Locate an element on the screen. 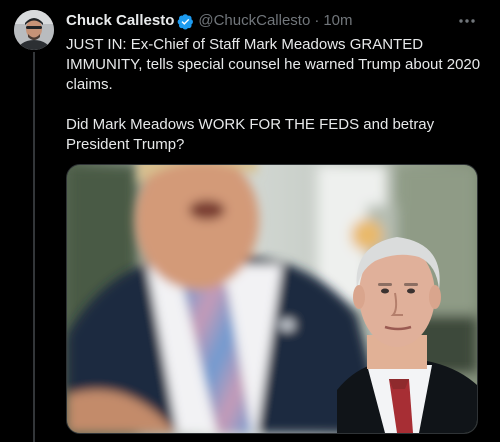  thread-connector-line is located at coordinates (34, 247).